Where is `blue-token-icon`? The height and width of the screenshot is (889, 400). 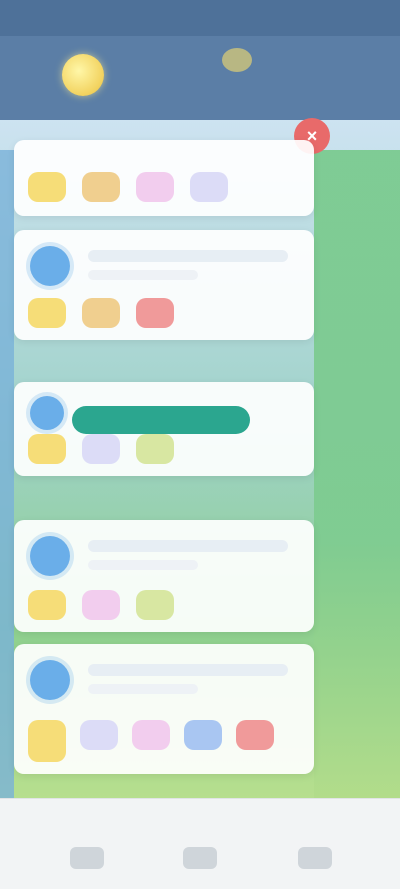
blue-token-icon is located at coordinates (203, 735).